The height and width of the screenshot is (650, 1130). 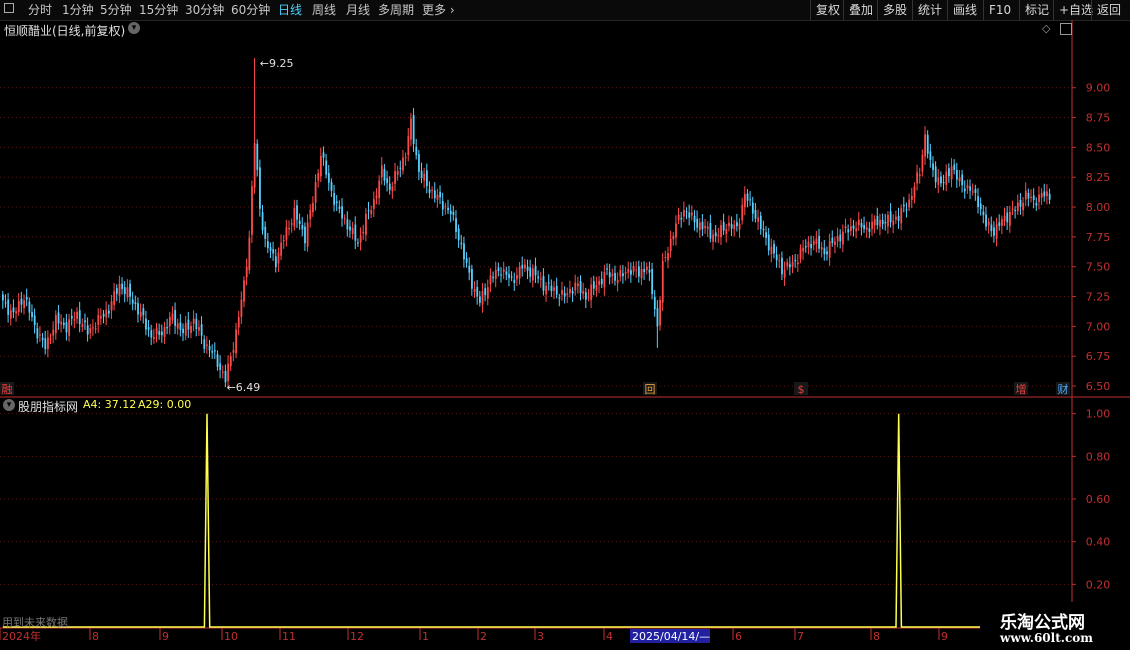 What do you see at coordinates (1036, 10) in the screenshot?
I see `toolbar-button: 标记` at bounding box center [1036, 10].